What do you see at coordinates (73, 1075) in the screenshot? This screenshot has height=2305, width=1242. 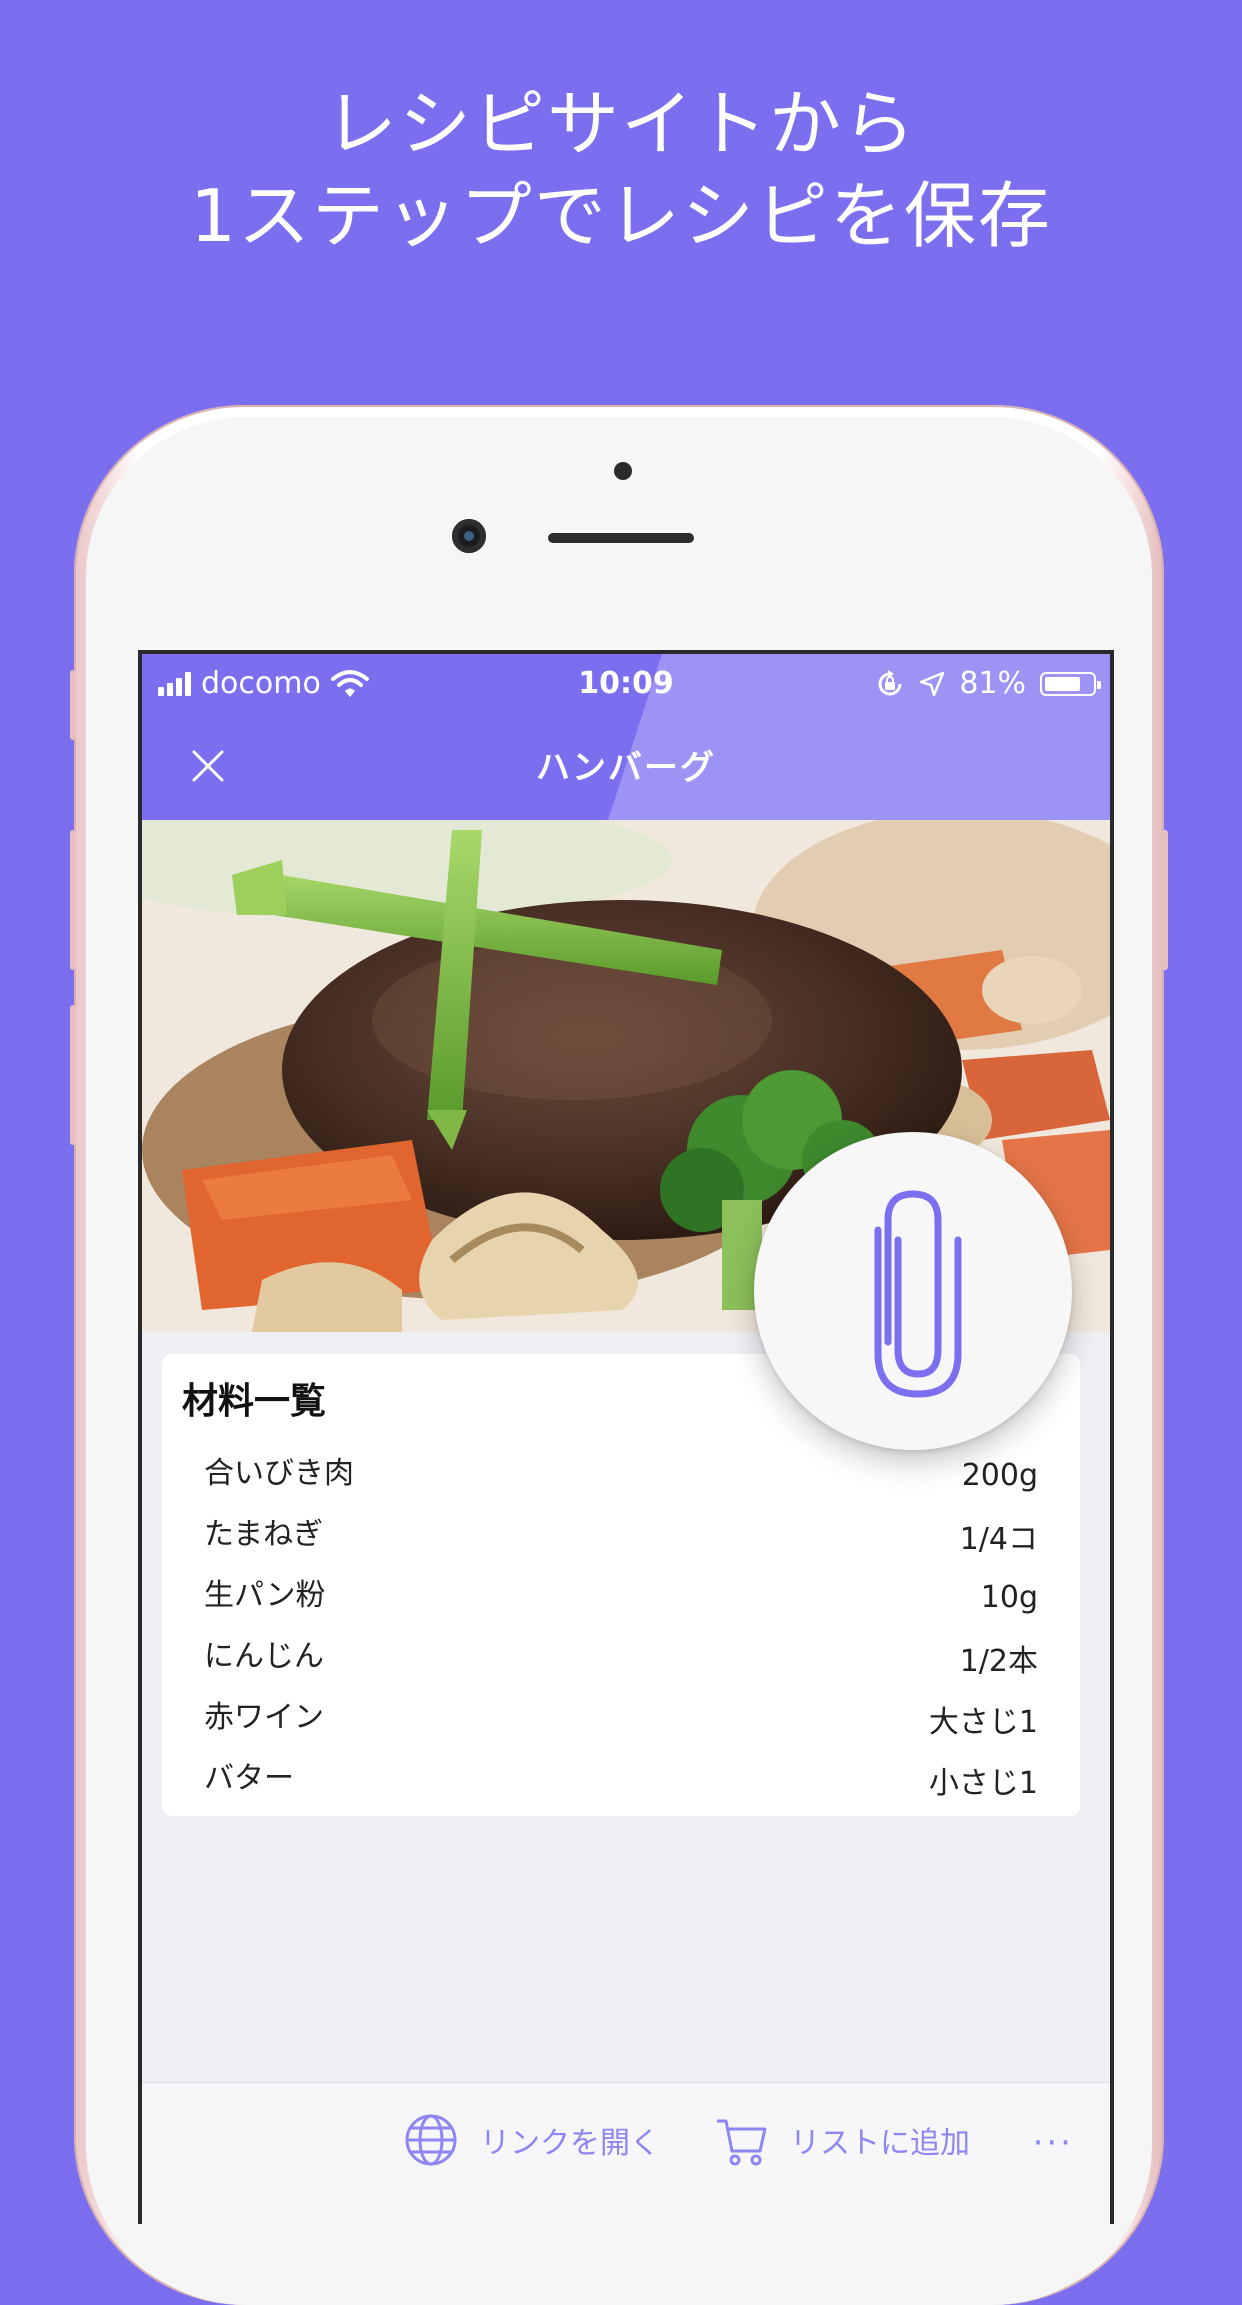 I see `volume-down-button` at bounding box center [73, 1075].